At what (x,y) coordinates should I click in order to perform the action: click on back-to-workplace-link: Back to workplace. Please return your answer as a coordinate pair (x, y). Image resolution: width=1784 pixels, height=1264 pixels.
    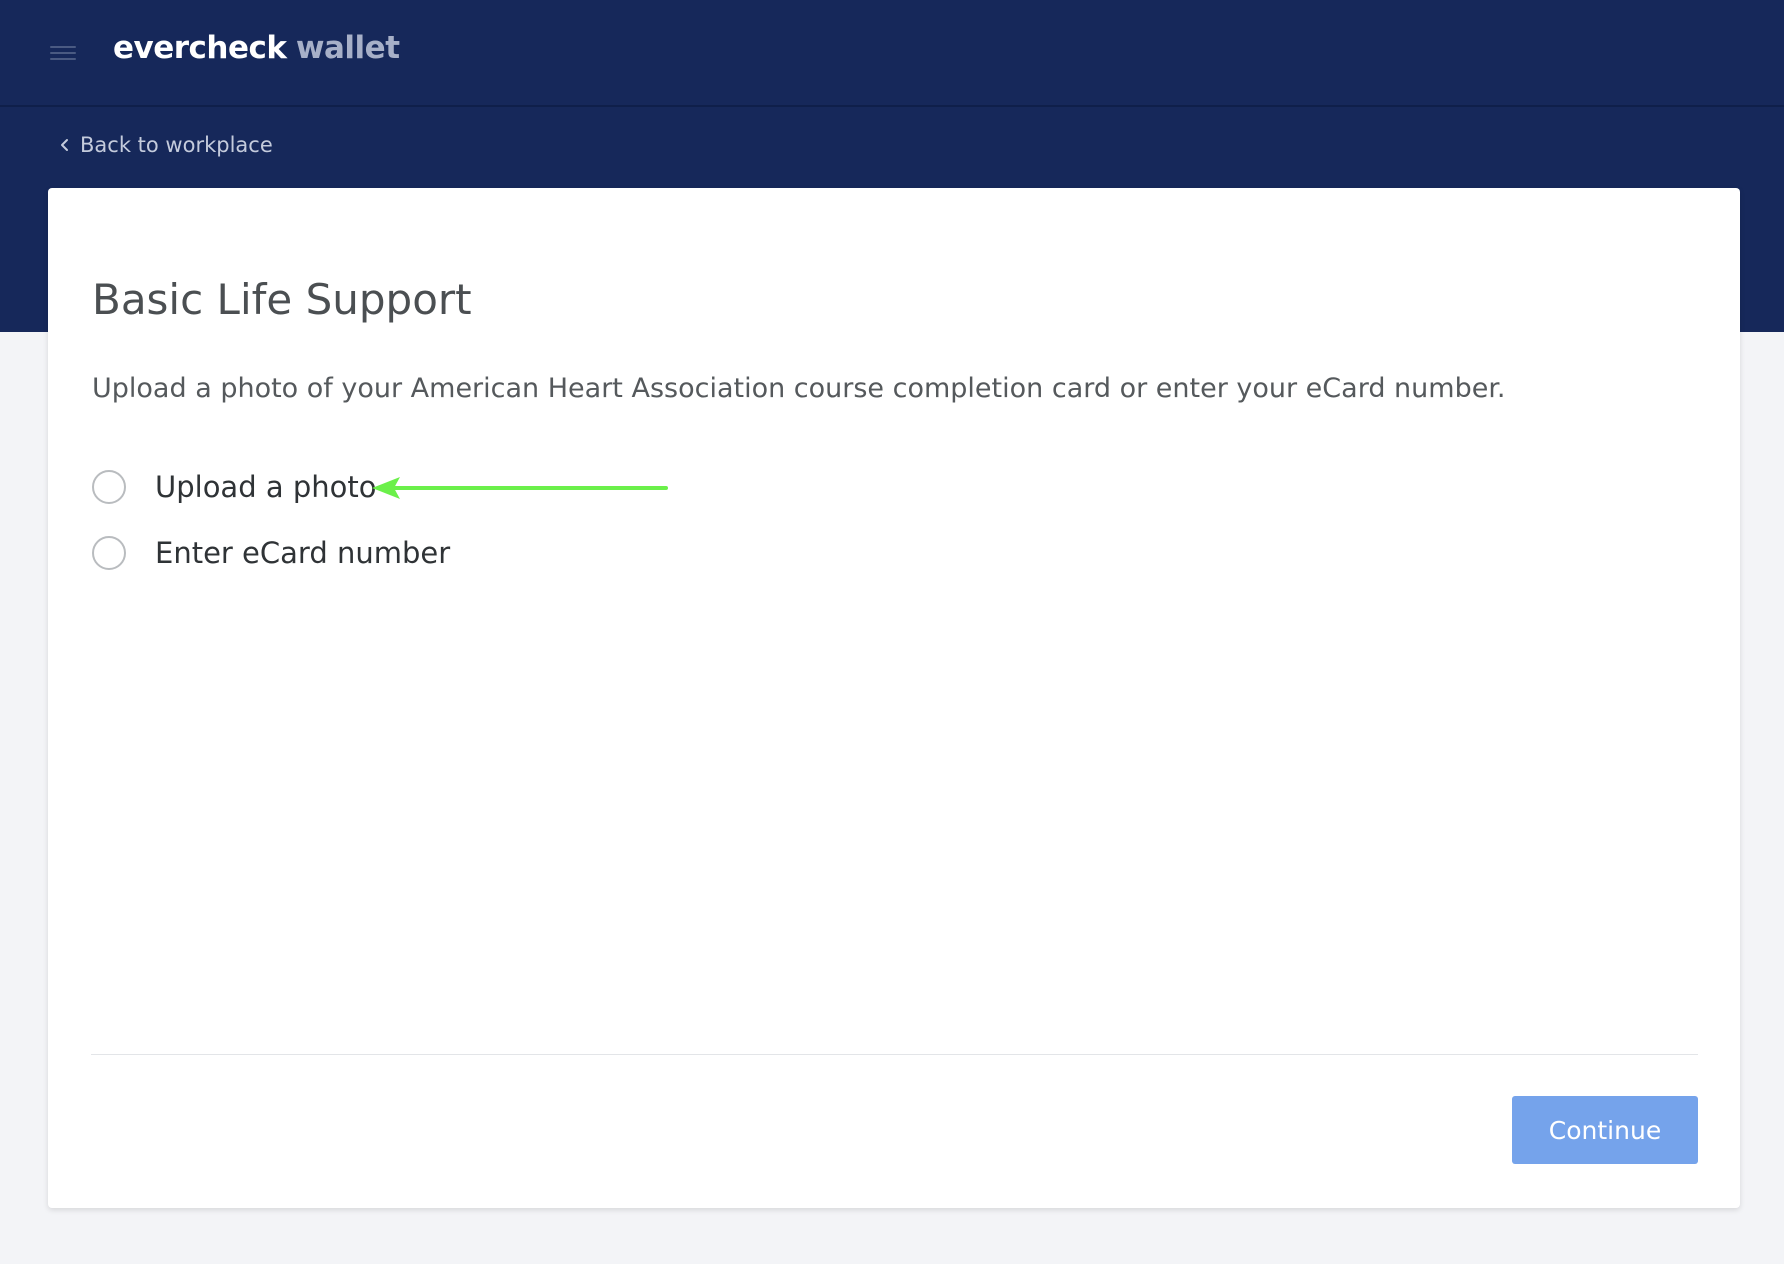
    Looking at the image, I should click on (164, 145).